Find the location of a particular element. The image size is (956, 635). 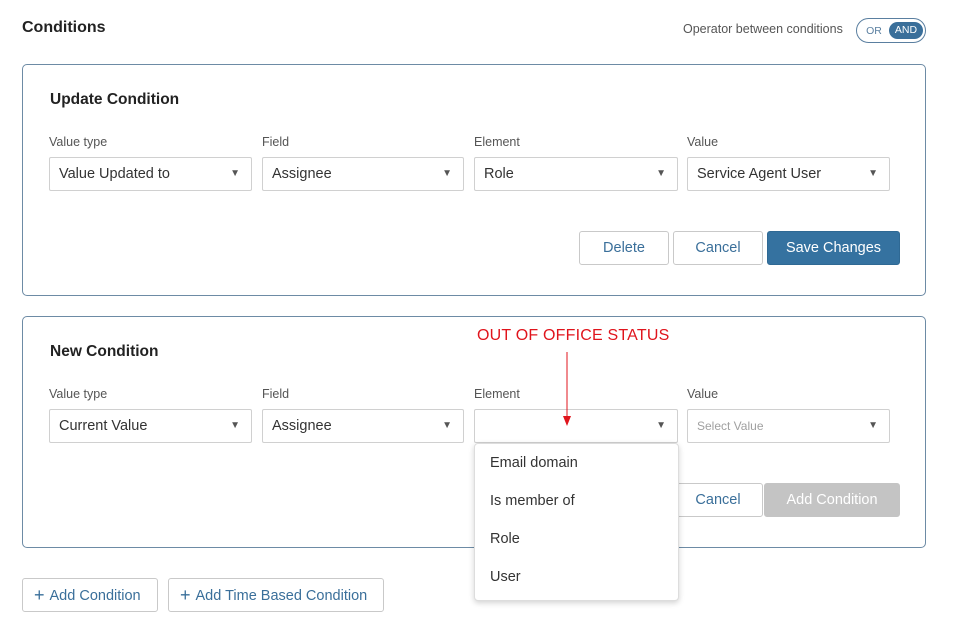

operator-label: Operator between conditions is located at coordinates (763, 29).